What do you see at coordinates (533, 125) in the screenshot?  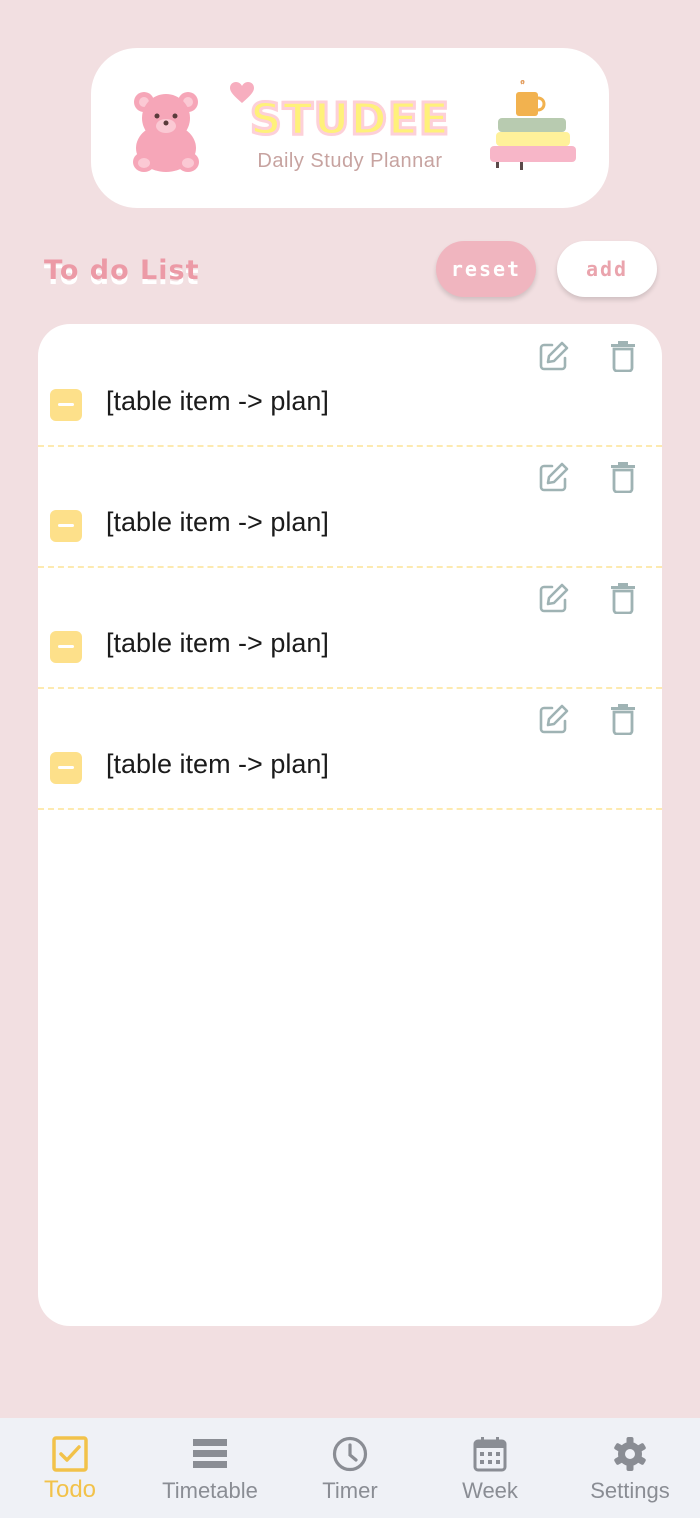 I see `books-coffee-icon` at bounding box center [533, 125].